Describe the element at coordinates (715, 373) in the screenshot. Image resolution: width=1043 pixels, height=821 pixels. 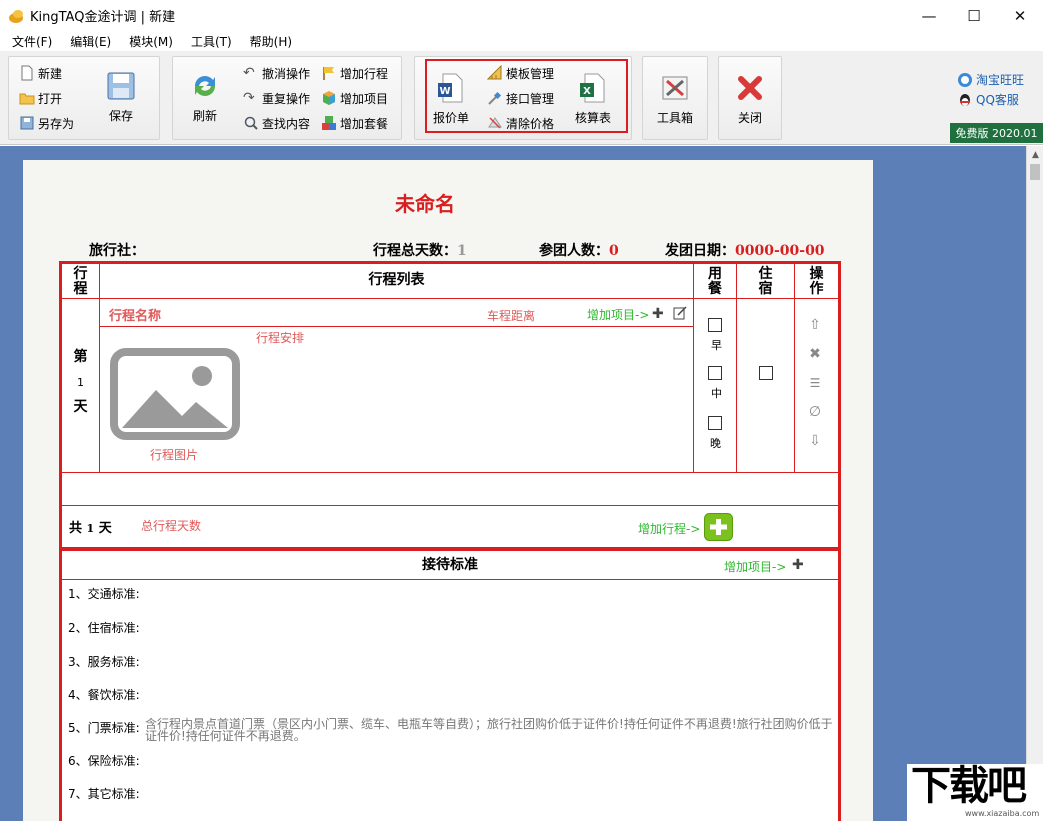
I see `meal-lunch-checkbox` at that location.